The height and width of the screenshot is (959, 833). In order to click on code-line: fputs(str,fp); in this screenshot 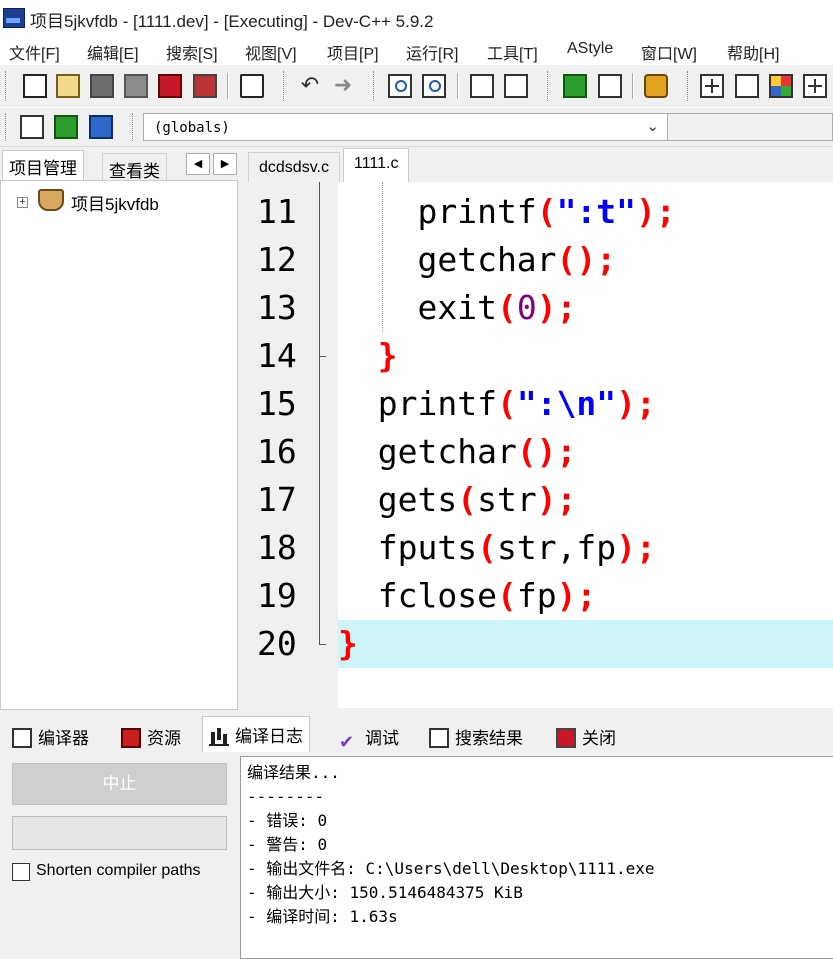, I will do `click(585, 548)`.